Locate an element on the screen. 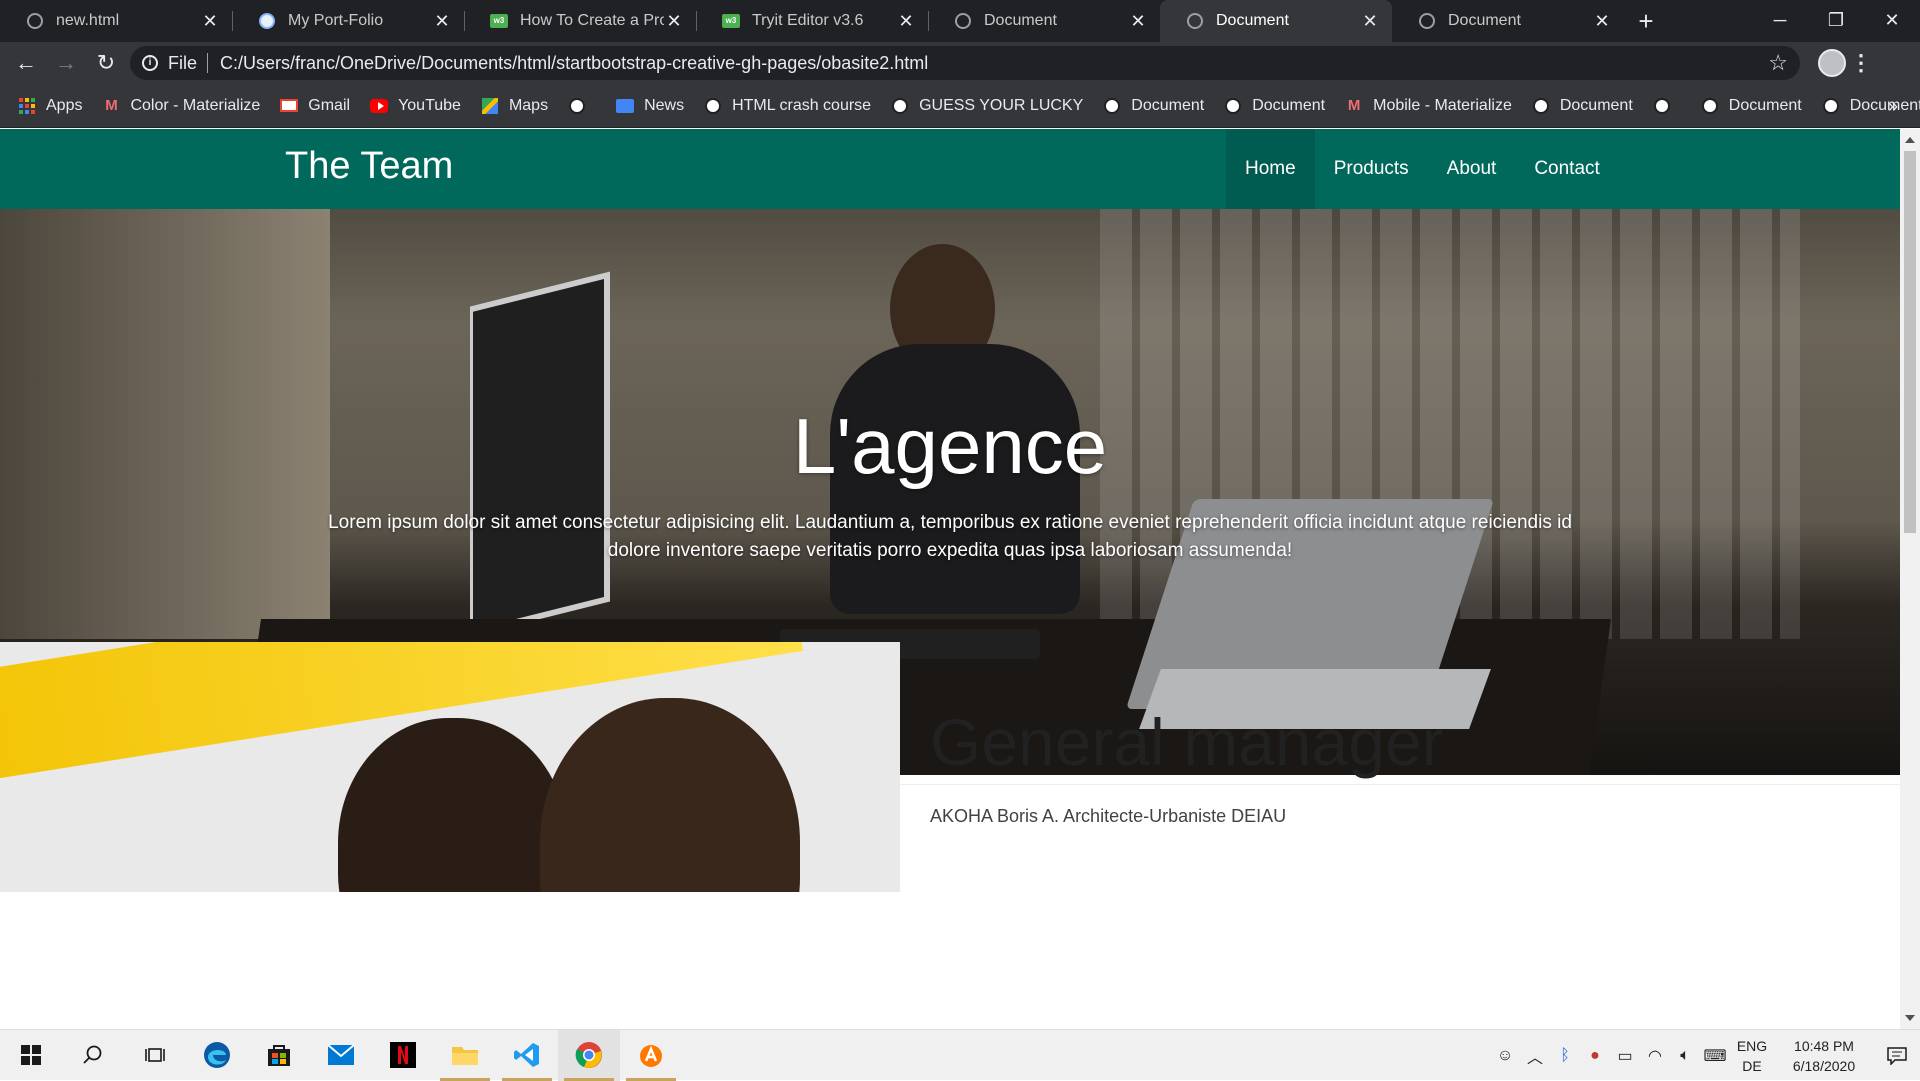  scrollbar-thumb is located at coordinates (1910, 342).